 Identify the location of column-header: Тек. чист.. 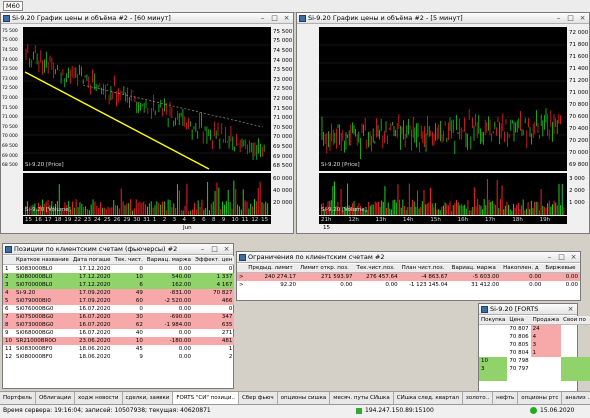
(128, 260).